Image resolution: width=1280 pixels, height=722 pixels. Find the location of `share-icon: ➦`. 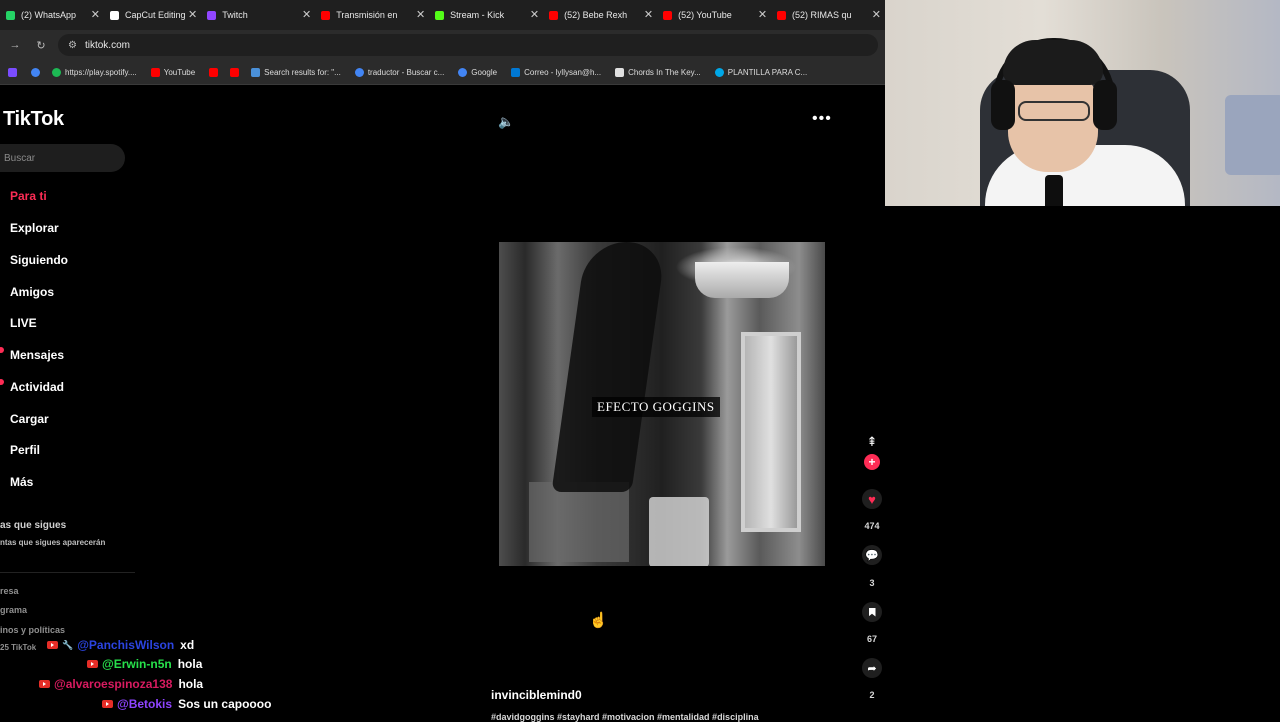

share-icon: ➦ is located at coordinates (872, 668).